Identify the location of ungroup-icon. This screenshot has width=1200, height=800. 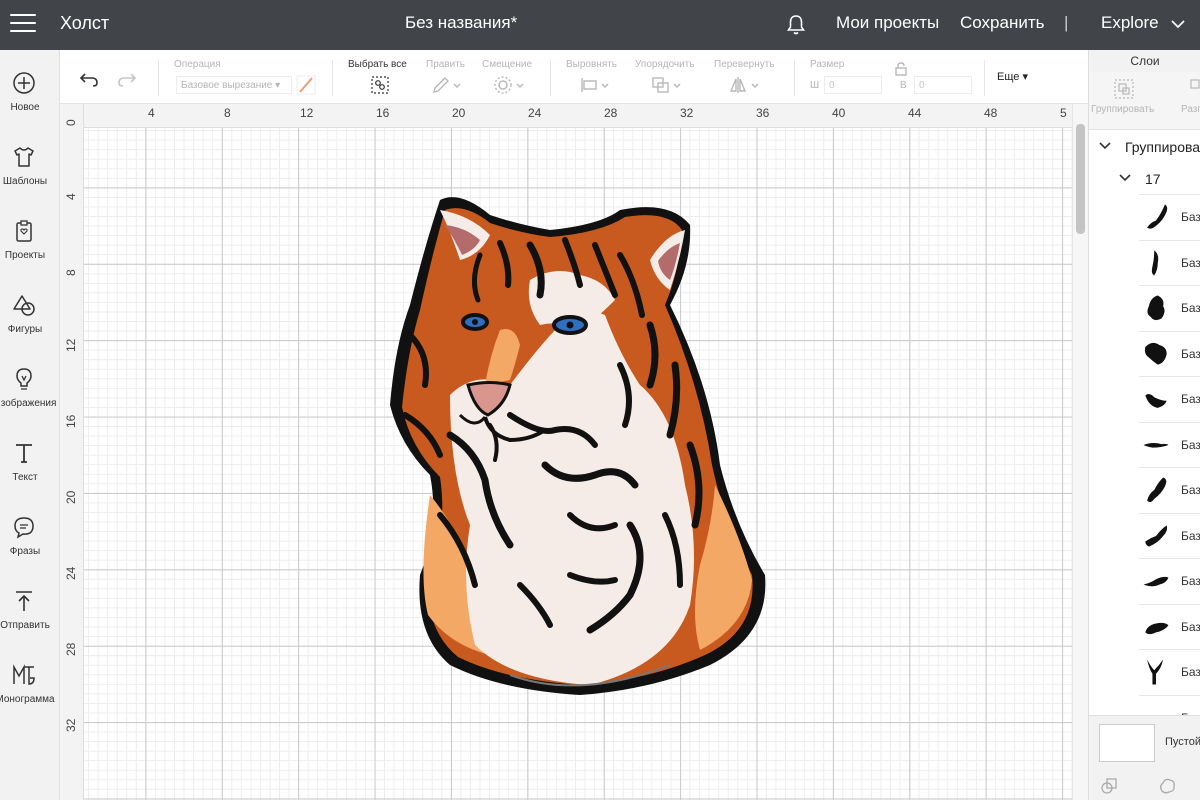
(1195, 84).